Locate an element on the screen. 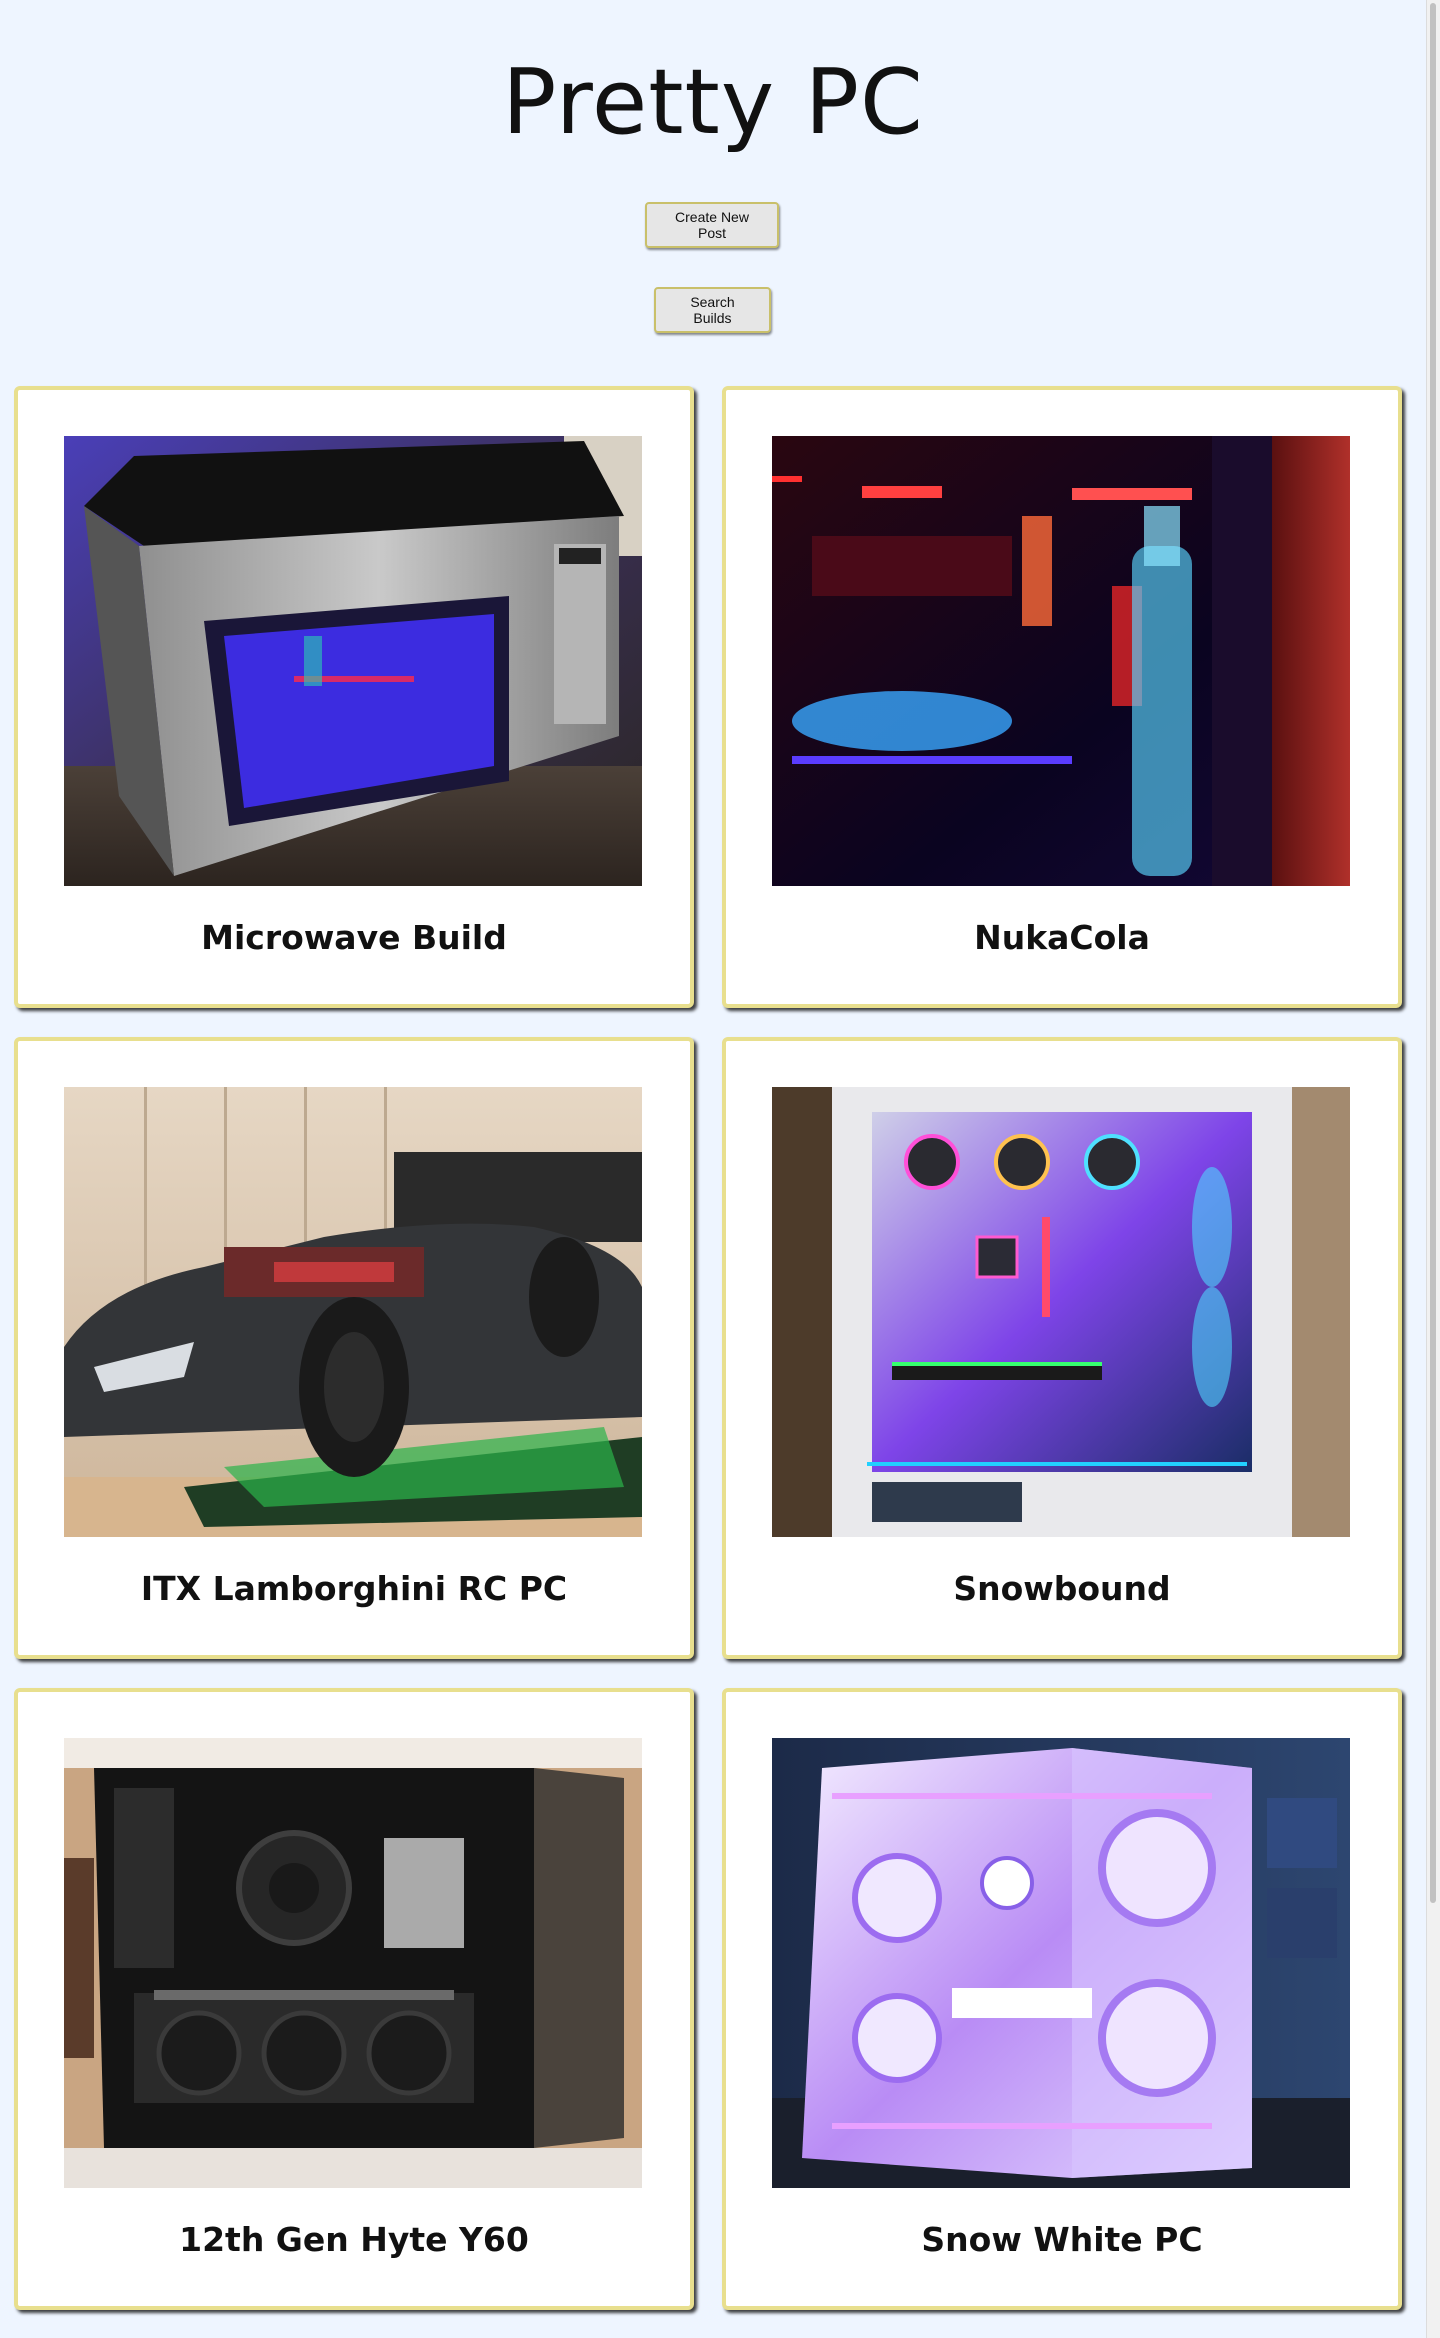  microwave-image is located at coordinates (353, 661).